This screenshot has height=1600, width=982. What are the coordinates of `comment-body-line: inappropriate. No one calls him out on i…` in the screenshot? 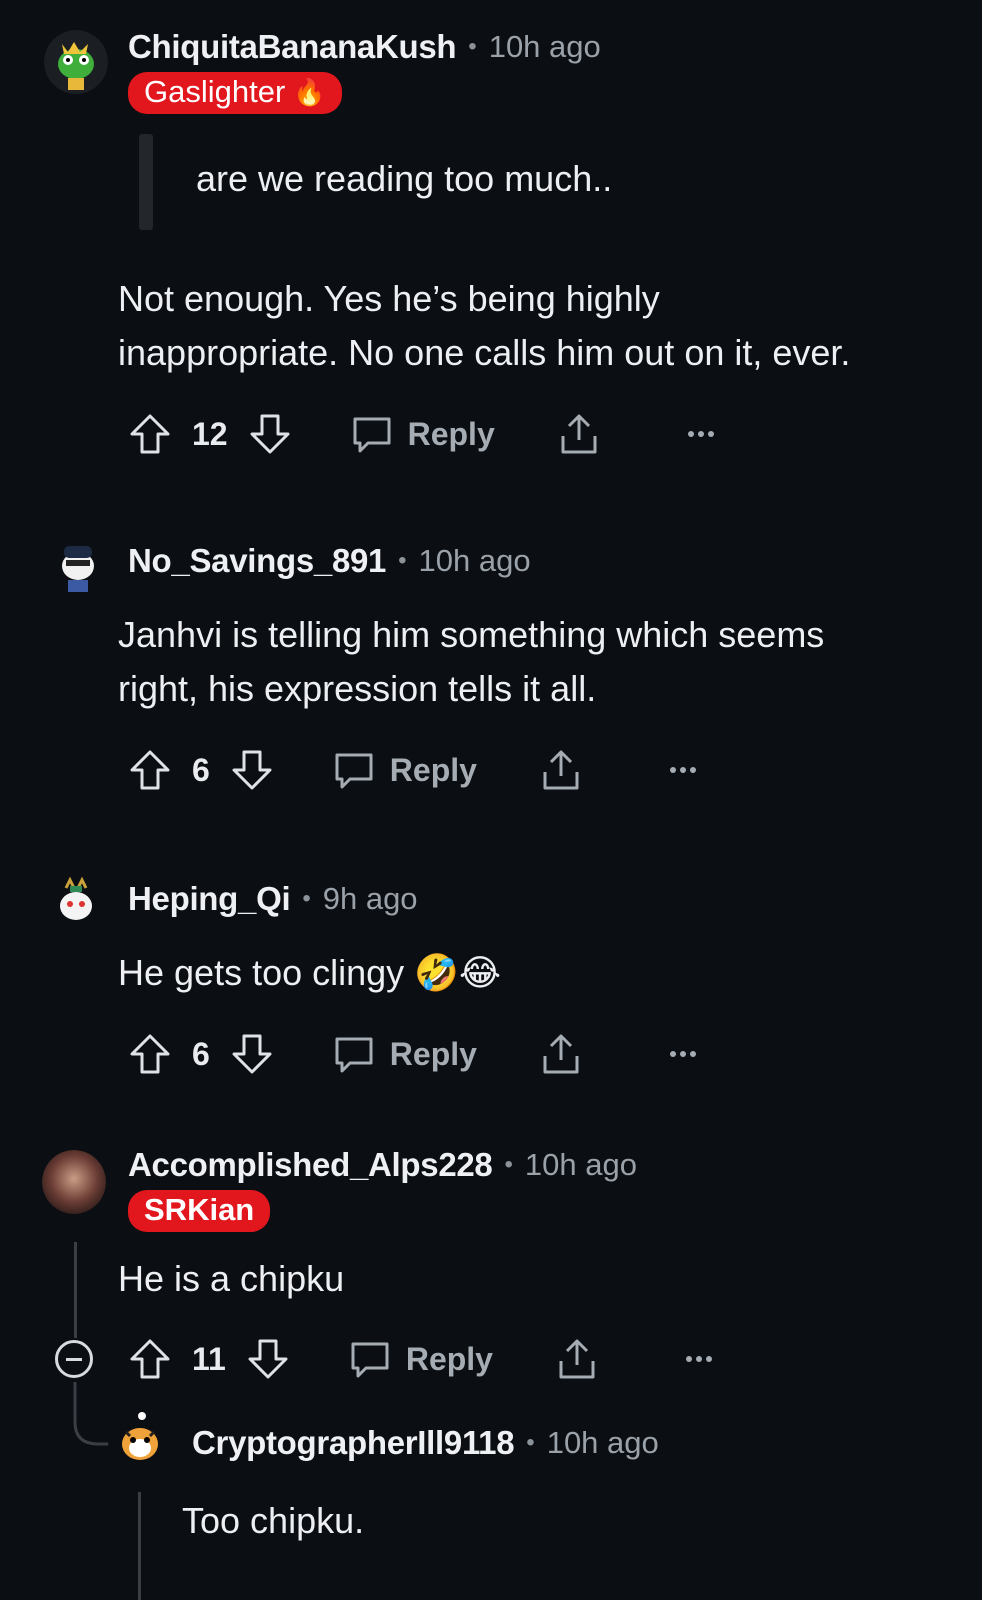 It's located at (484, 352).